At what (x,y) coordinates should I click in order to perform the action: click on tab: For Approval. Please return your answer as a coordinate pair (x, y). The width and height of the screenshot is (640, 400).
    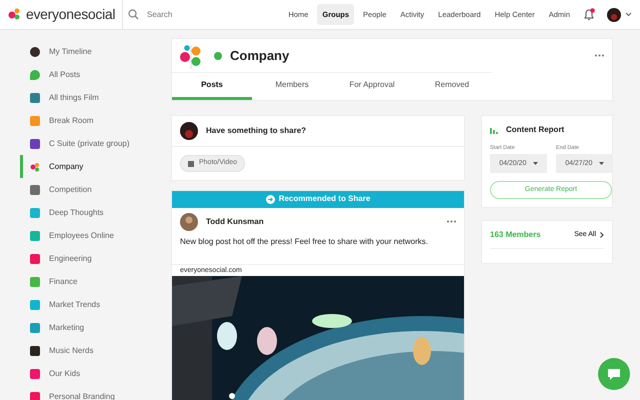
    Looking at the image, I should click on (372, 86).